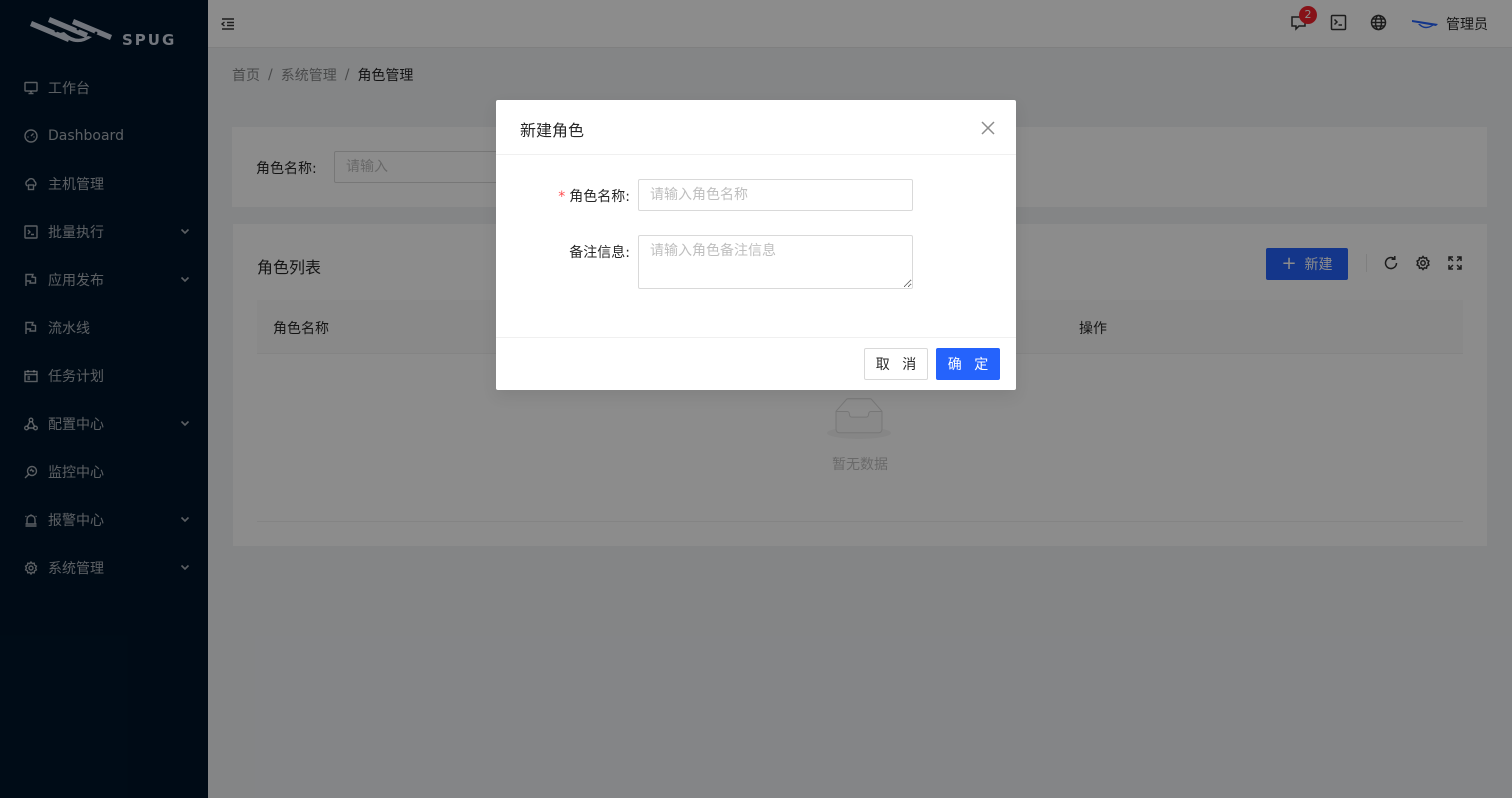 The width and height of the screenshot is (1512, 798). I want to click on modal-title: 新建角色, so click(552, 130).